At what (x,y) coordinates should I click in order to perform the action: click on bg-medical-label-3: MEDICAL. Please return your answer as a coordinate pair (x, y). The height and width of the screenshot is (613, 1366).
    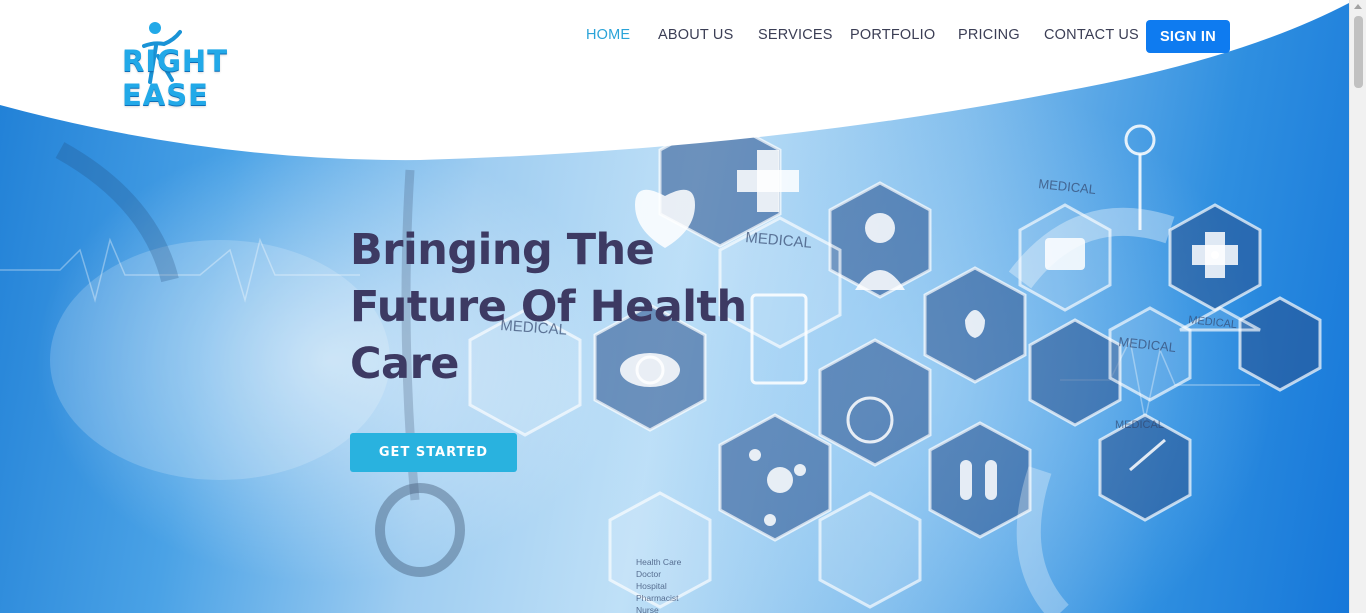
    Looking at the image, I should click on (1067, 186).